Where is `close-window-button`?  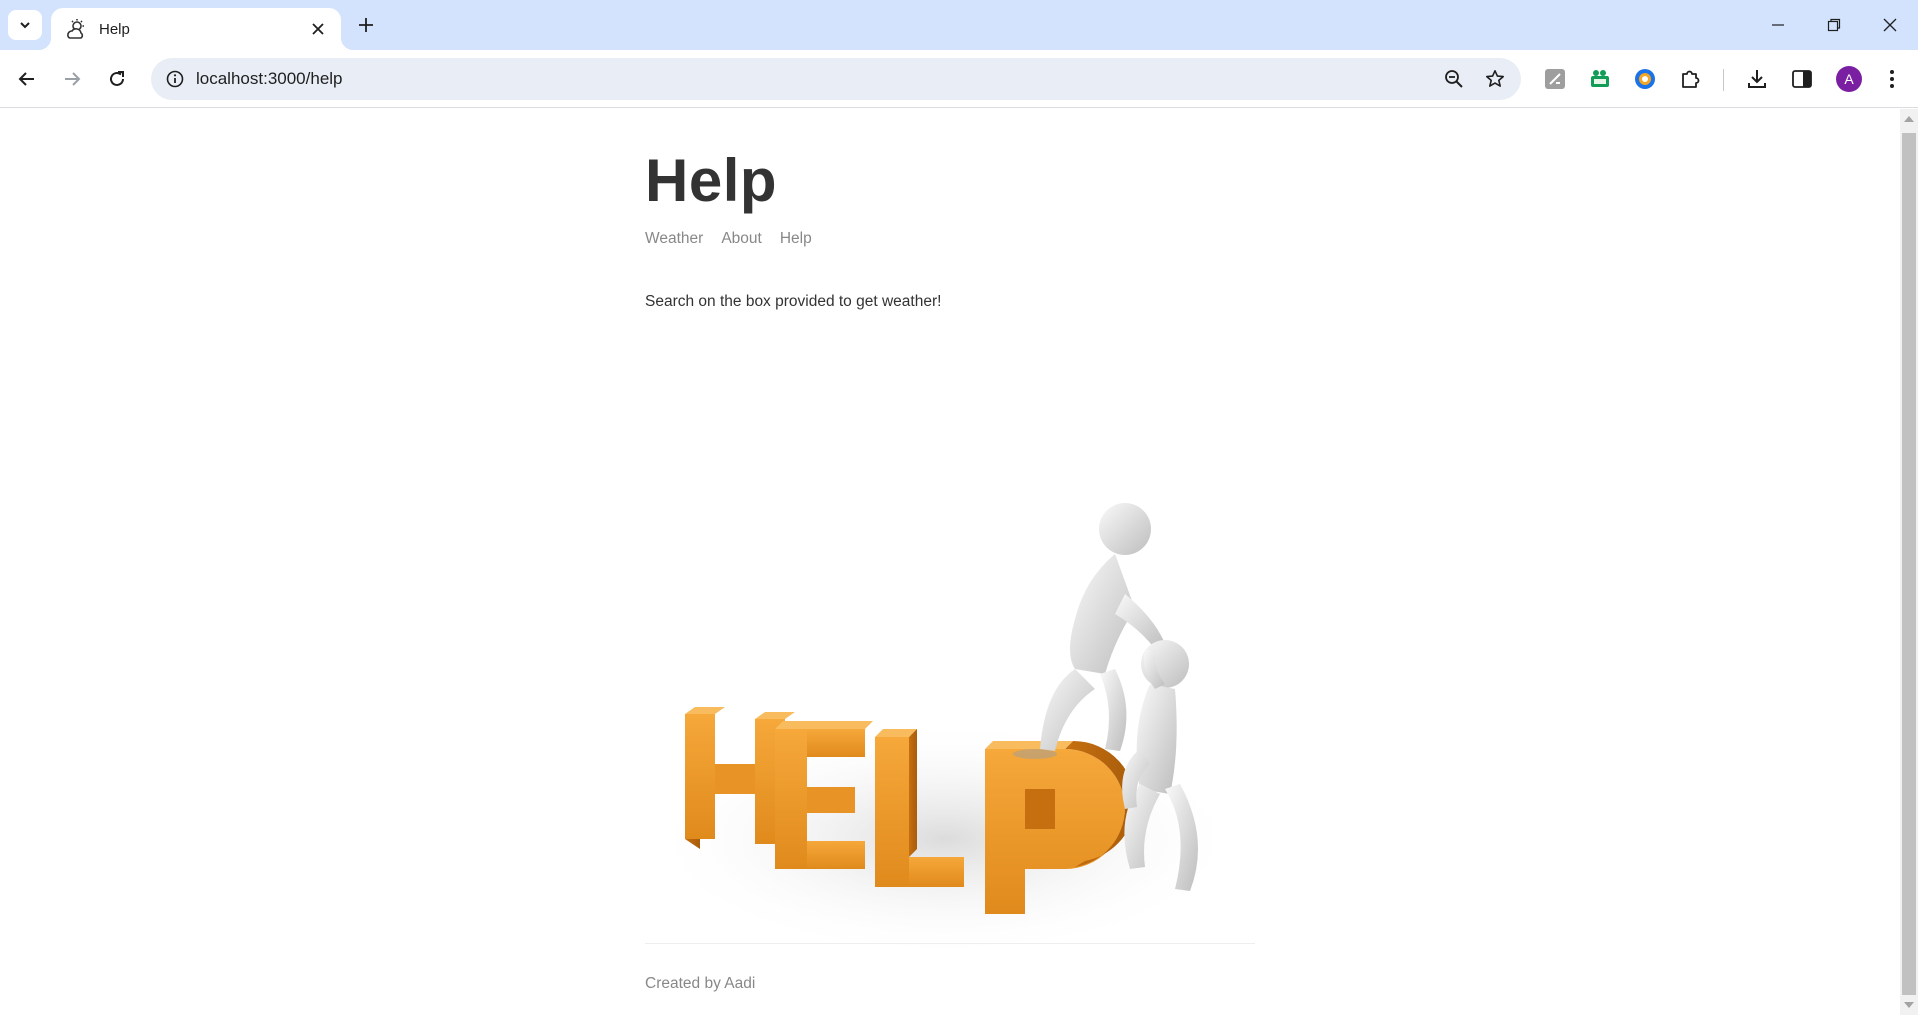
close-window-button is located at coordinates (1890, 25).